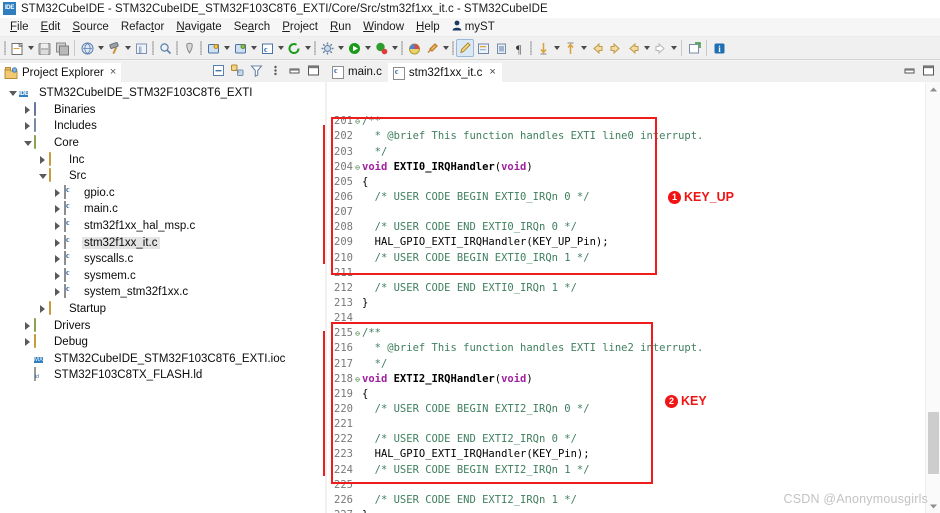  What do you see at coordinates (162, 292) in the screenshot?
I see `tree-item-system-stm32f1xx-c: system_stm32f1xx.c` at bounding box center [162, 292].